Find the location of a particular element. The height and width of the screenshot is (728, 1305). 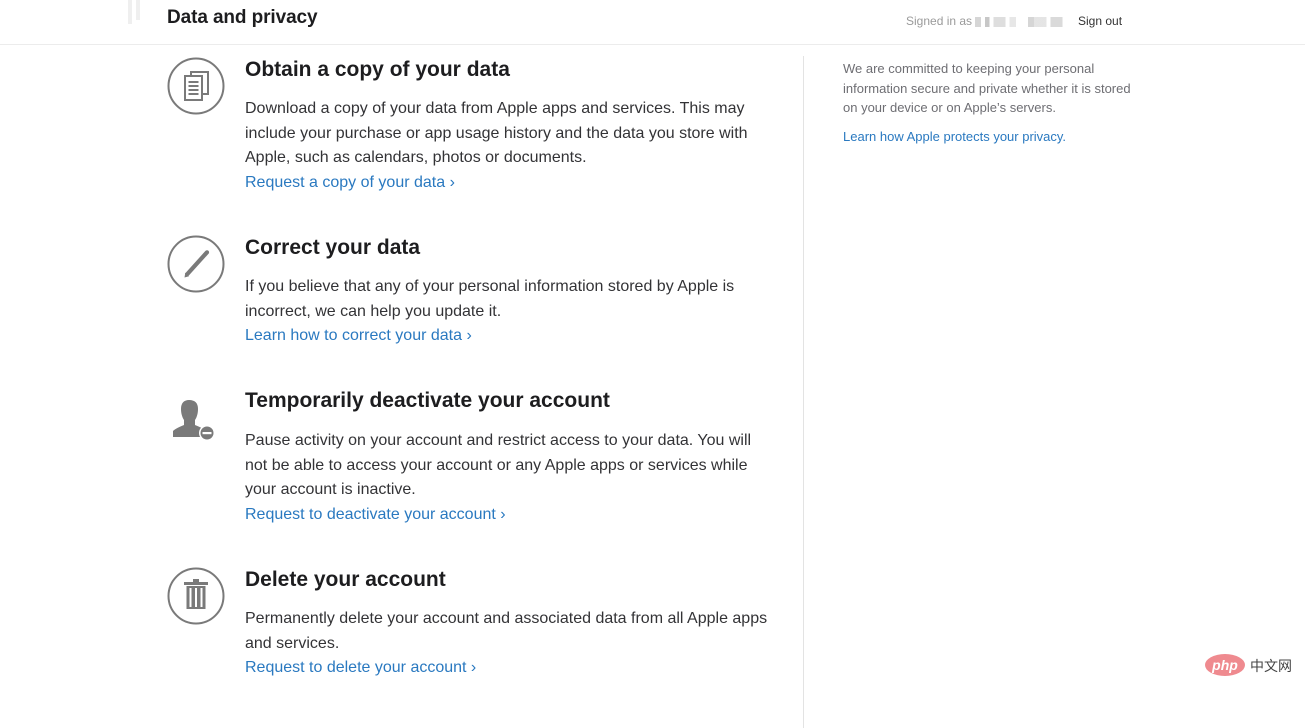

signed-in-label: Signed in as is located at coordinates (939, 21).